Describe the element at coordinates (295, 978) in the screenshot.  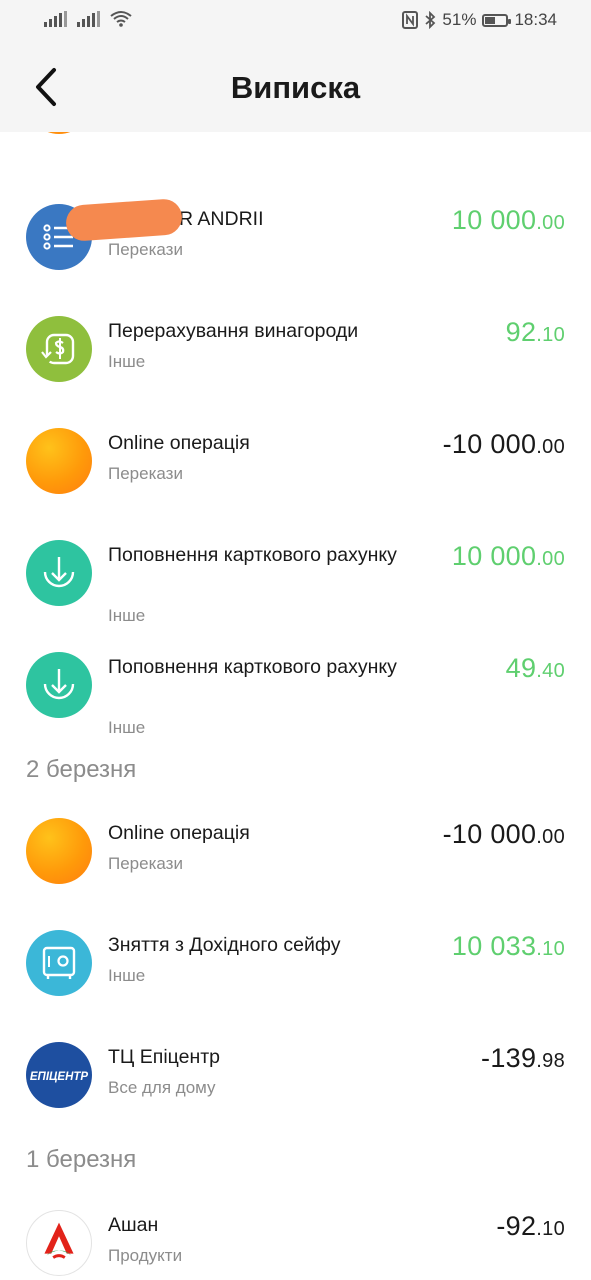
I see `transaction-row: Зняття з Дохідного сейфу Інше 10 033.10` at that location.